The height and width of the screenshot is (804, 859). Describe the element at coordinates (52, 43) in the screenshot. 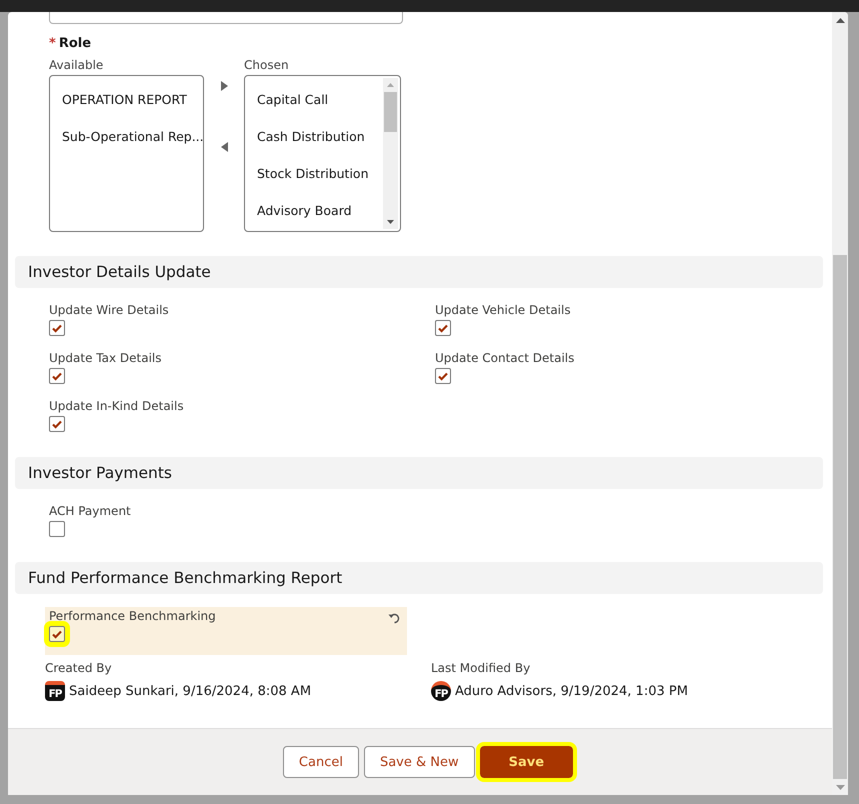

I see `required-mark: *` at that location.